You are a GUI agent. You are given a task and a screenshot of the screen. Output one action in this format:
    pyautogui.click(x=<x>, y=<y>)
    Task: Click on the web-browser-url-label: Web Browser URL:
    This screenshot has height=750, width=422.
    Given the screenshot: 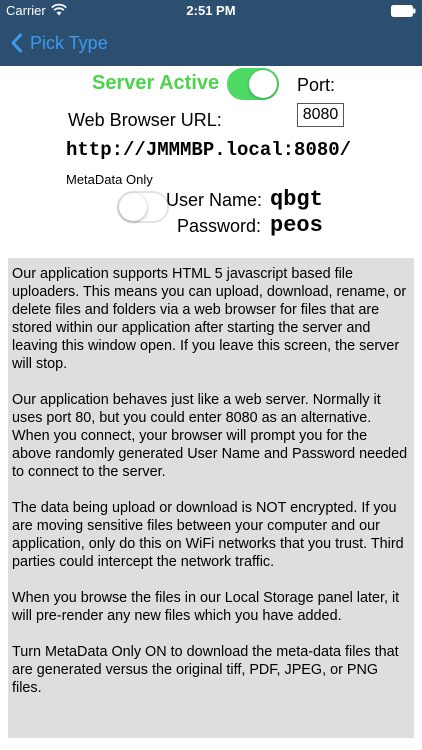 What is the action you would take?
    pyautogui.click(x=145, y=120)
    